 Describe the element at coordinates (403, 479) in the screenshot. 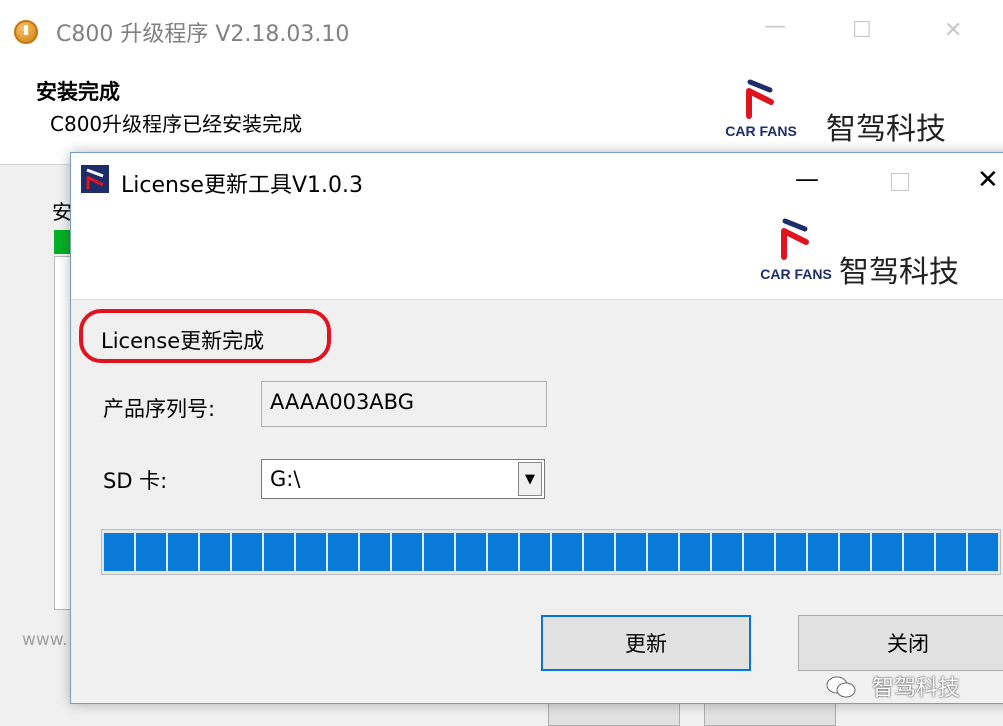

I see `sd-card-select: G:\ ▼` at that location.